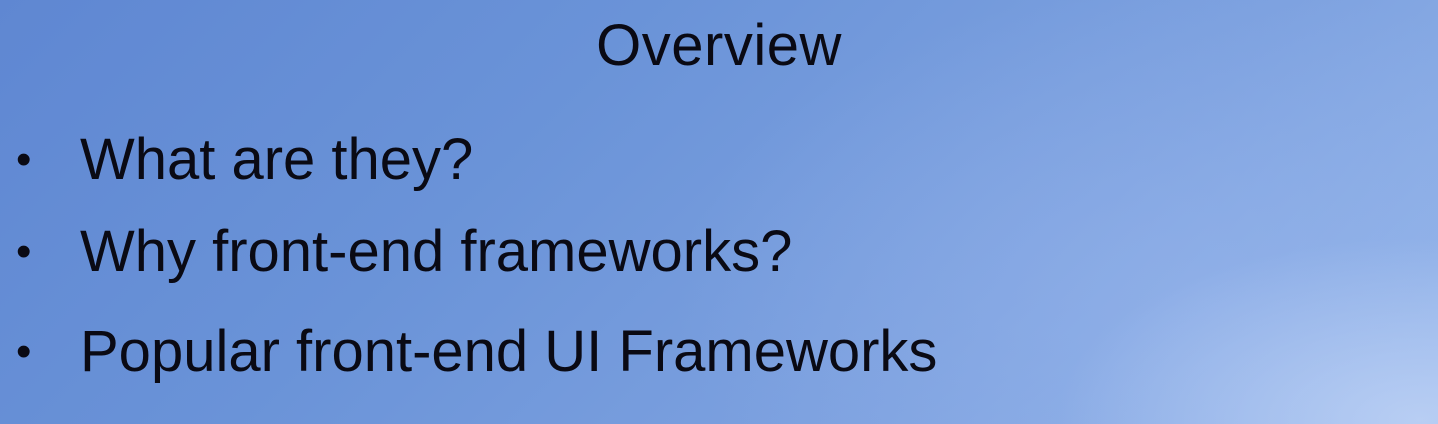  What do you see at coordinates (277, 159) in the screenshot?
I see `bullet-text: What are they?` at bounding box center [277, 159].